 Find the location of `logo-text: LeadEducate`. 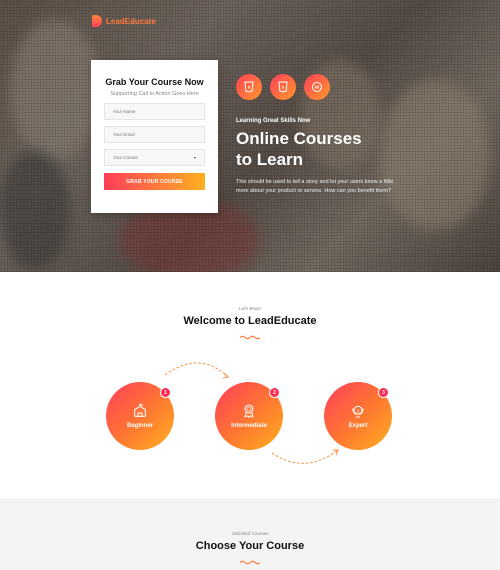

logo-text: LeadEducate is located at coordinates (131, 21).